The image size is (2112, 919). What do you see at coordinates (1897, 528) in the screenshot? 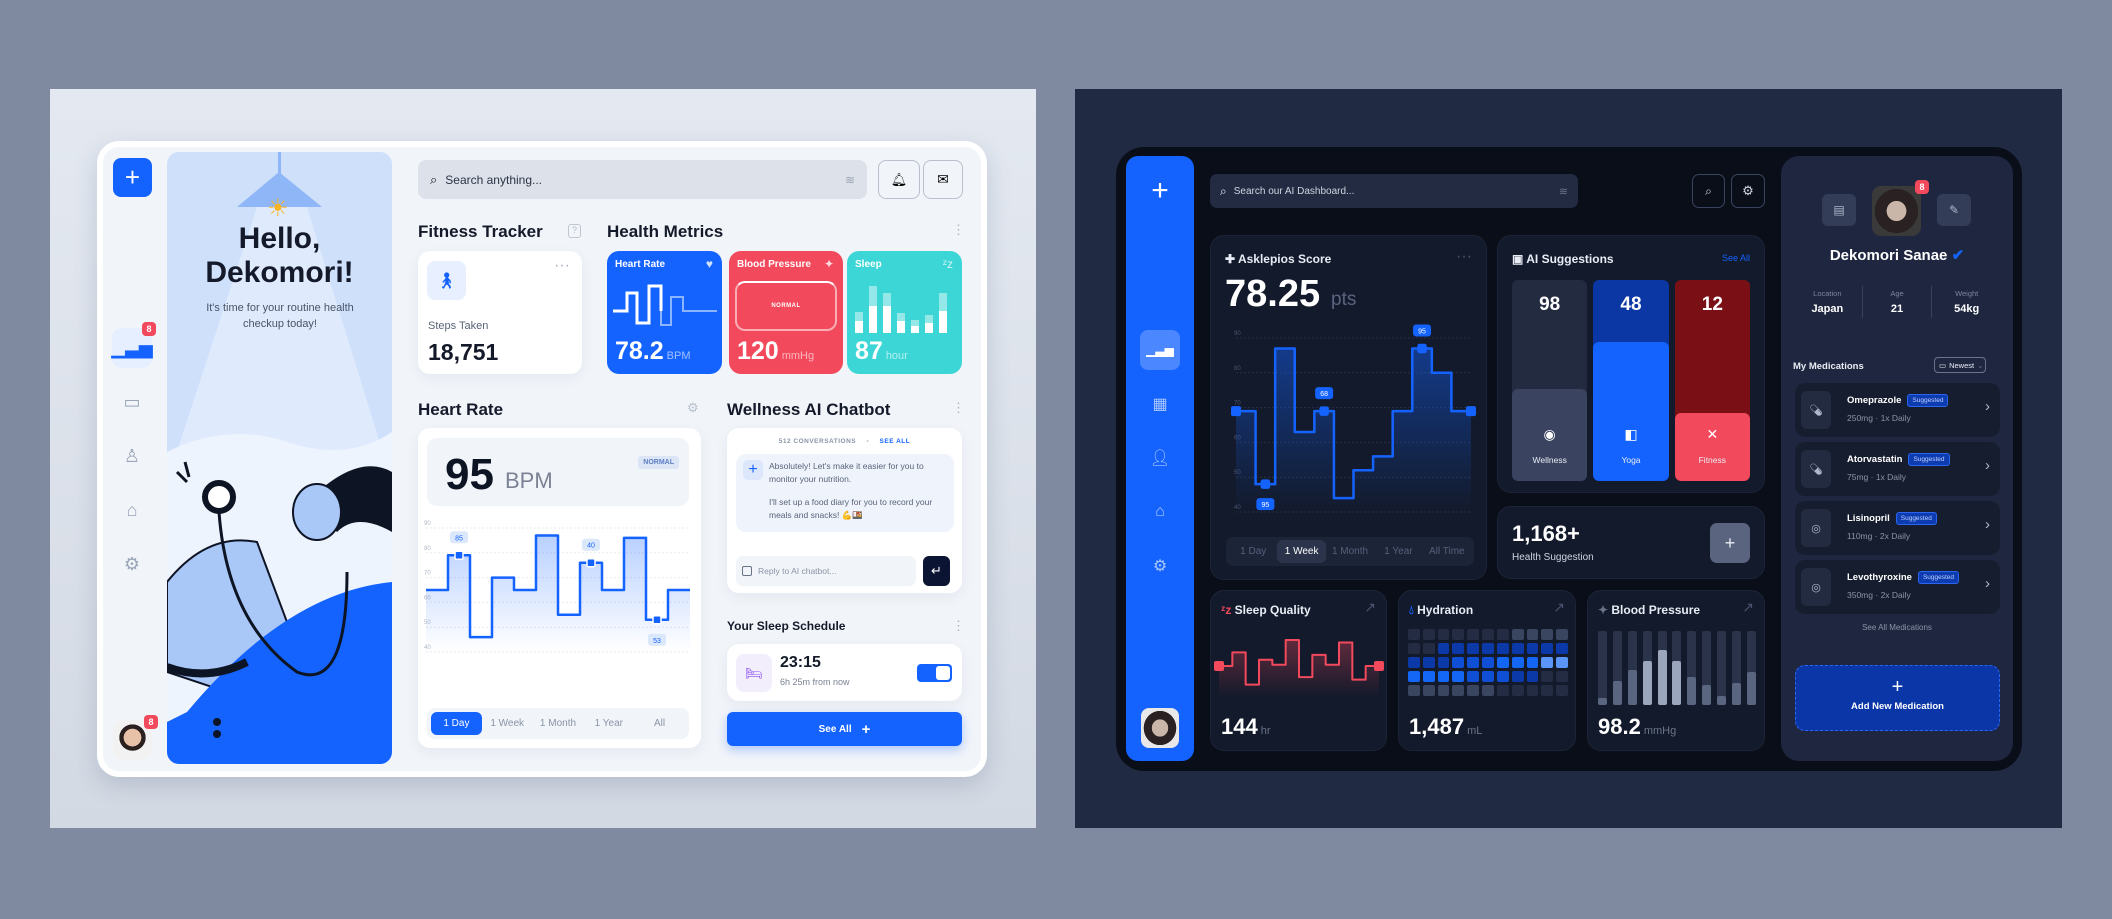
I see `medication-item: ◎ Lisinopril Suggested 110mg · 2x Daily ›` at bounding box center [1897, 528].